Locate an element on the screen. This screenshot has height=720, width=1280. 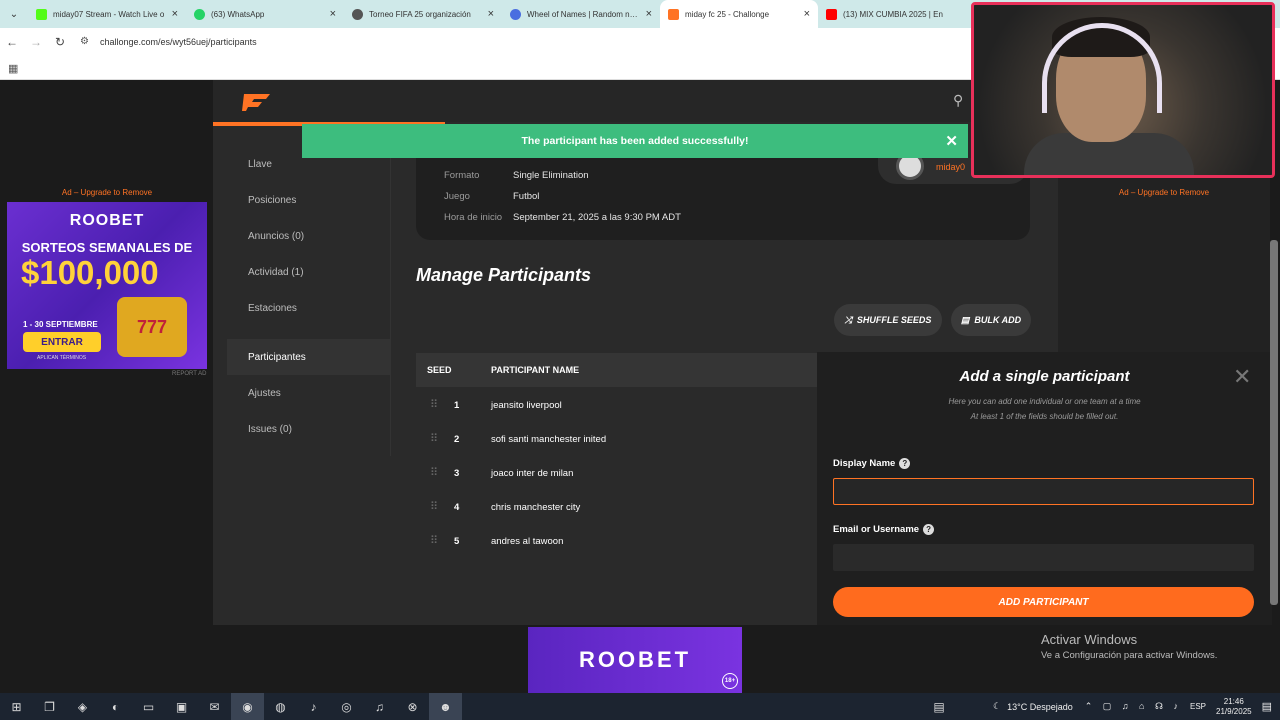
tab-title: (13) MIX CUMBIA 2025 | En is located at coordinates (893, 14).